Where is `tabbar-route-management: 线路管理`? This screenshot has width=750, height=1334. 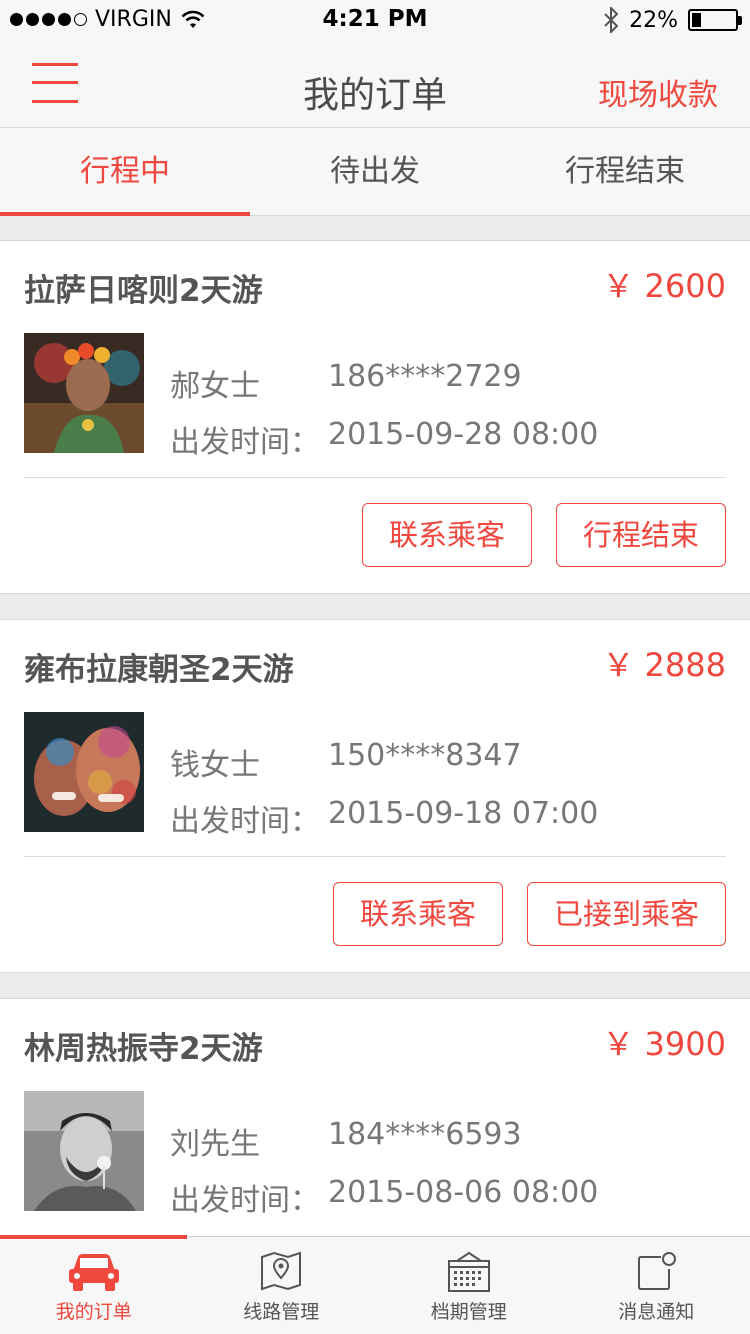
tabbar-route-management: 线路管理 is located at coordinates (282, 1285).